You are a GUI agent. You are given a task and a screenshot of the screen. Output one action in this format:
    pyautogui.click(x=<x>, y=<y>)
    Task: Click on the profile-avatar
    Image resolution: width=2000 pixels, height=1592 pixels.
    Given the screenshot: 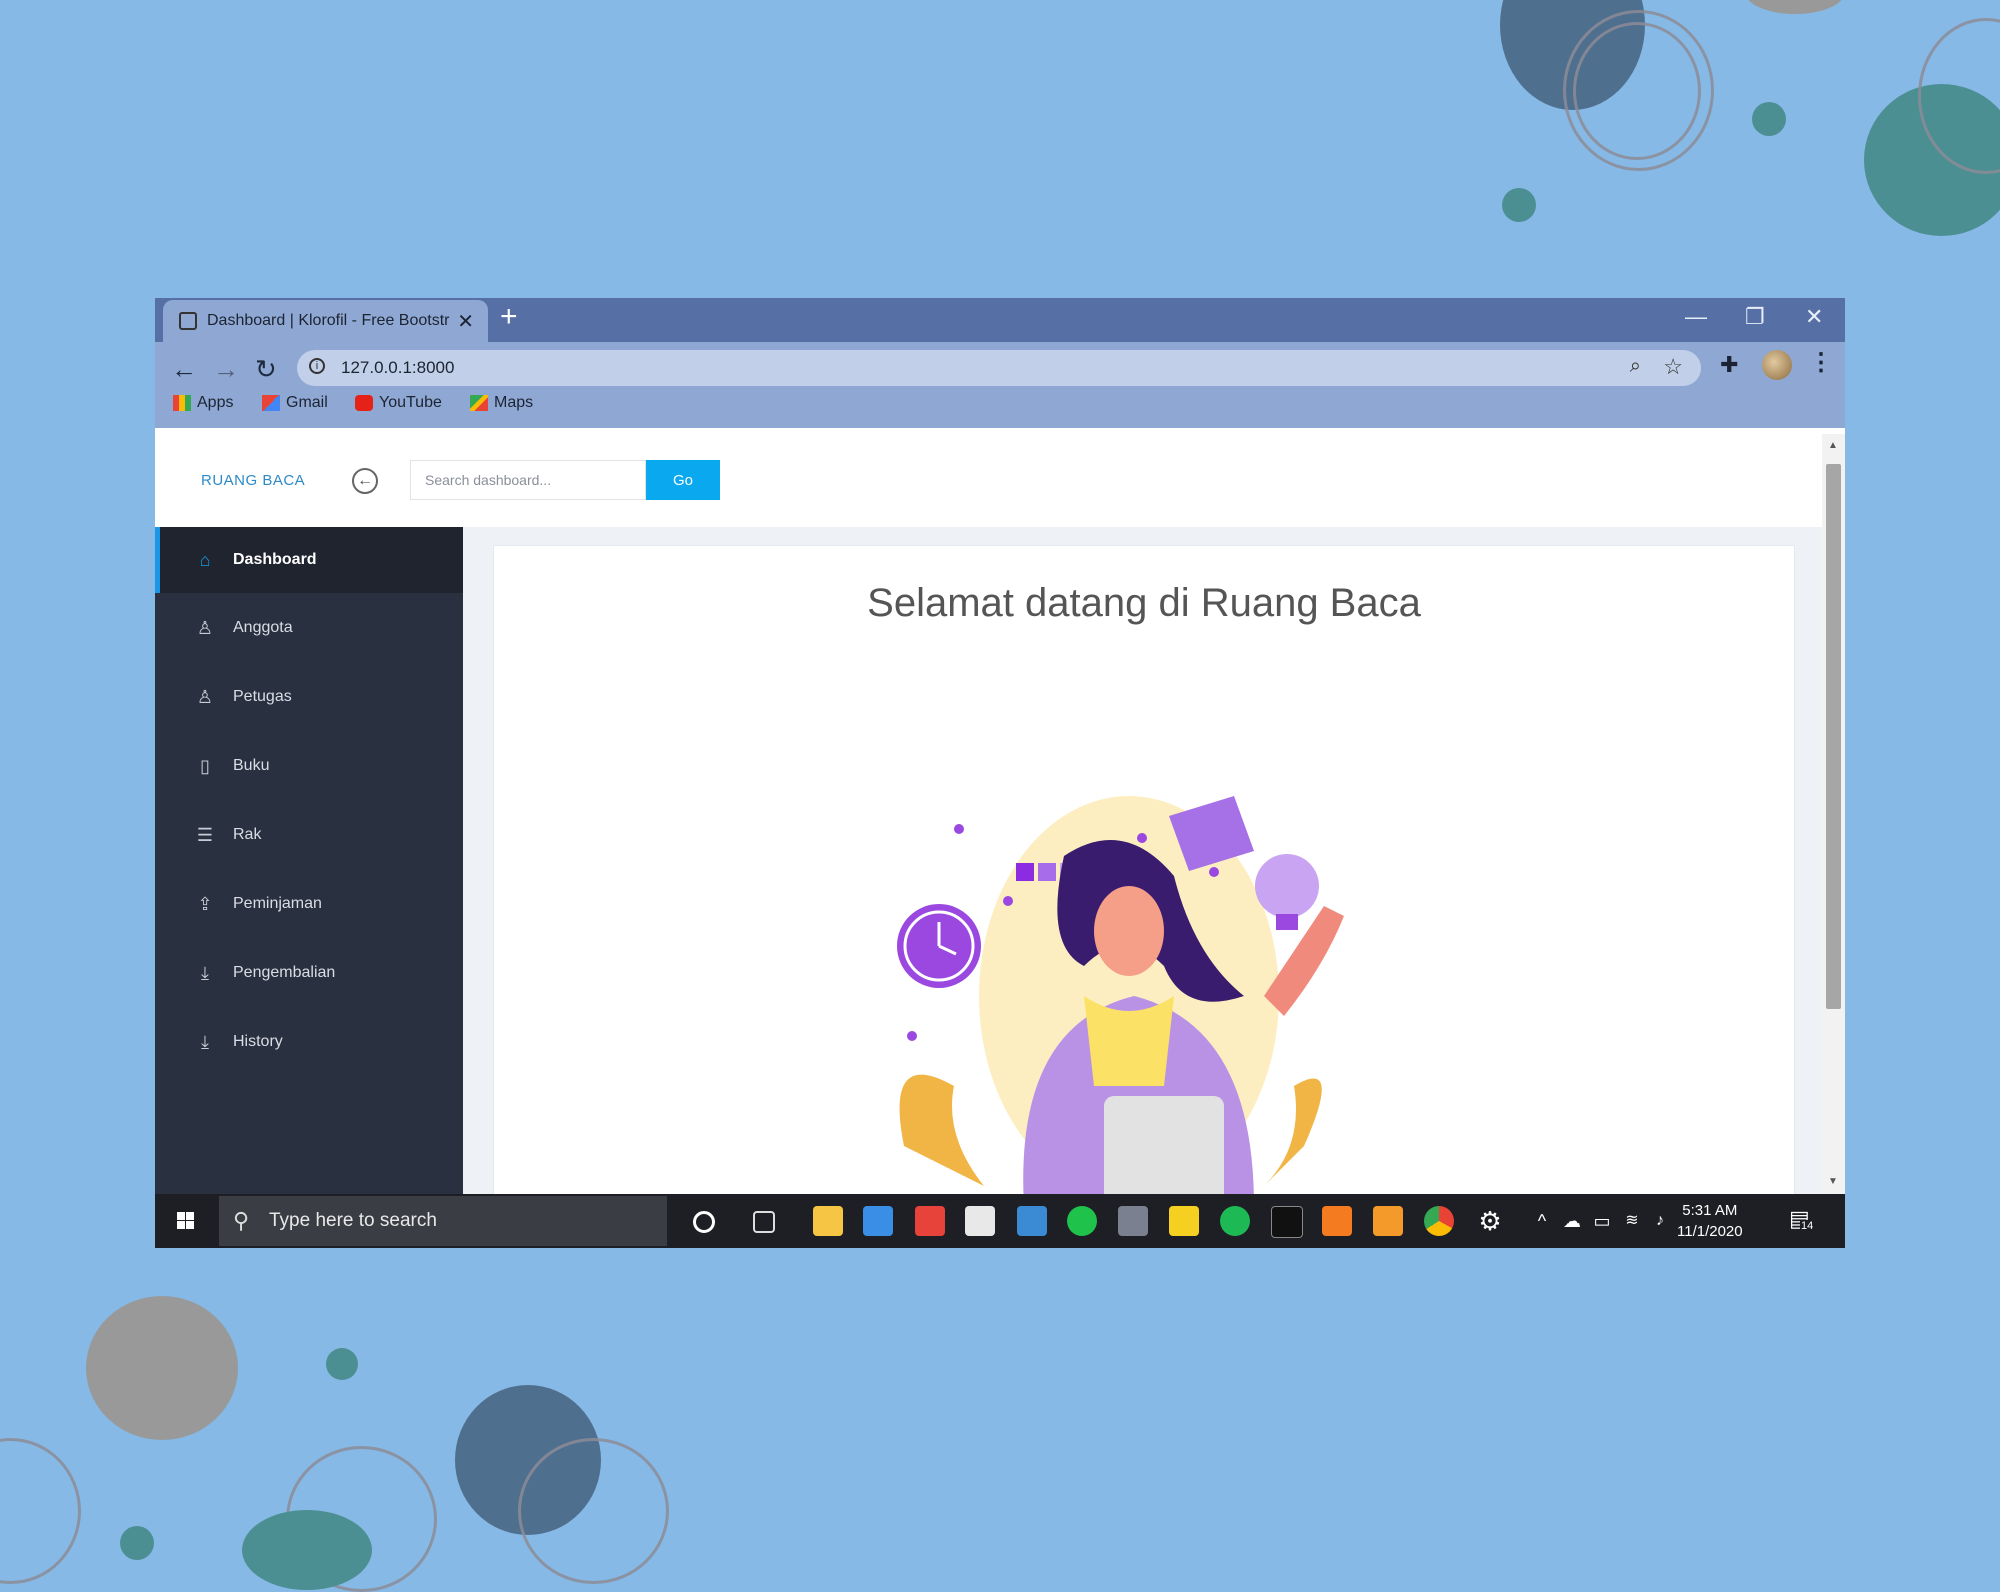 What is the action you would take?
    pyautogui.click(x=1777, y=365)
    